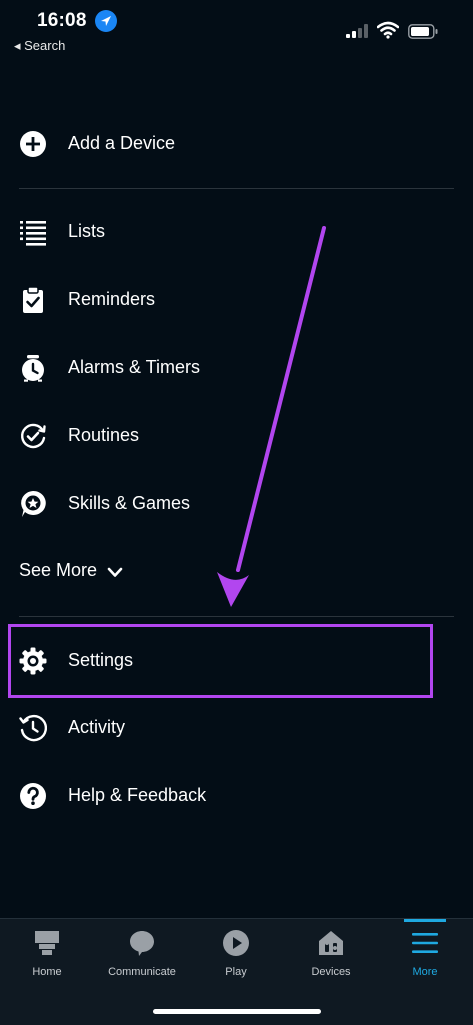  Describe the element at coordinates (33, 233) in the screenshot. I see `list-icon` at that location.